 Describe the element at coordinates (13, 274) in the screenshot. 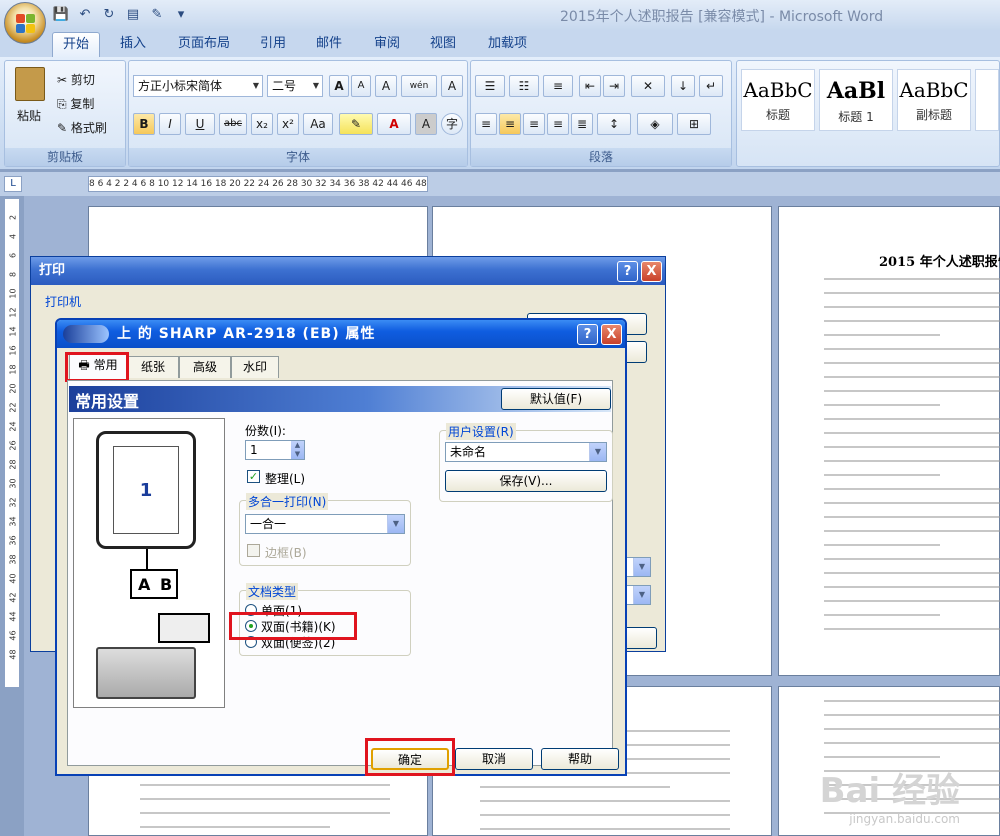

I see `vruler-tick: 8` at that location.